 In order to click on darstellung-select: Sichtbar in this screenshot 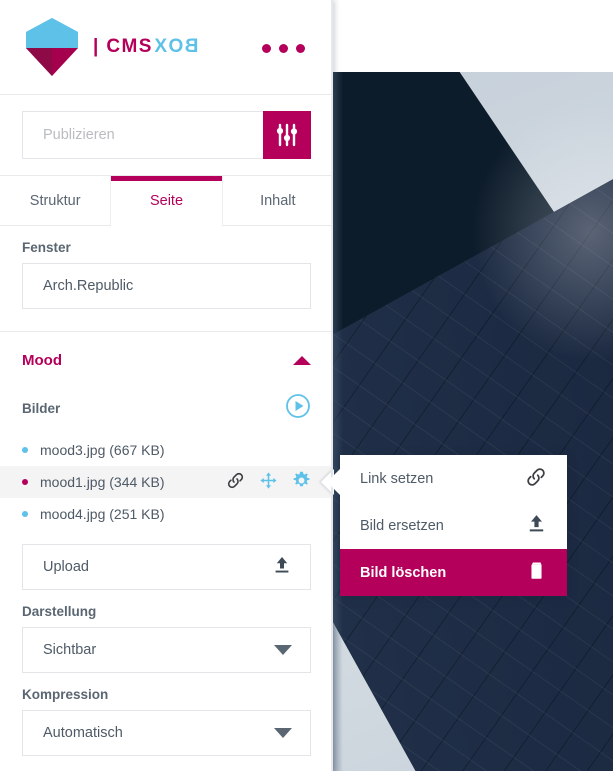, I will do `click(166, 650)`.